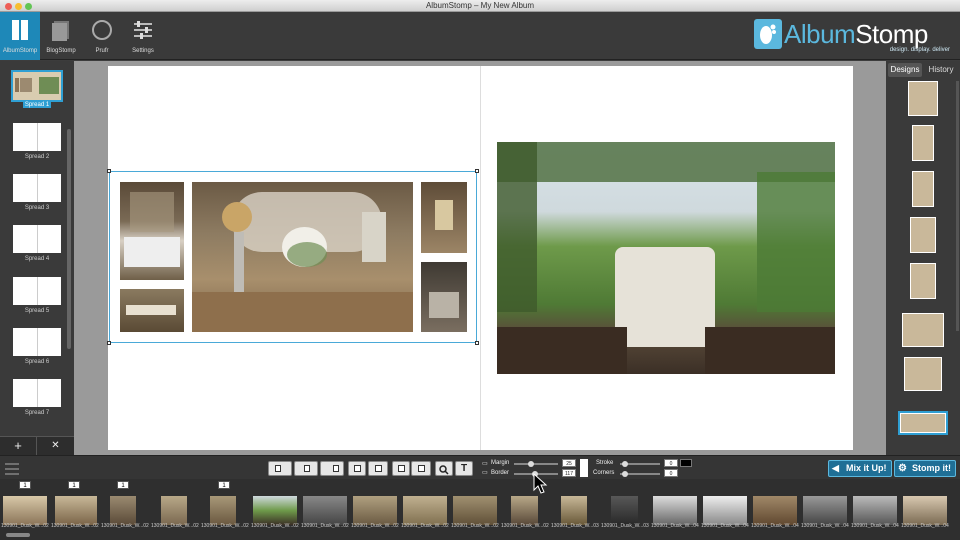  What do you see at coordinates (923, 423) in the screenshot?
I see `design-template-selected` at bounding box center [923, 423].